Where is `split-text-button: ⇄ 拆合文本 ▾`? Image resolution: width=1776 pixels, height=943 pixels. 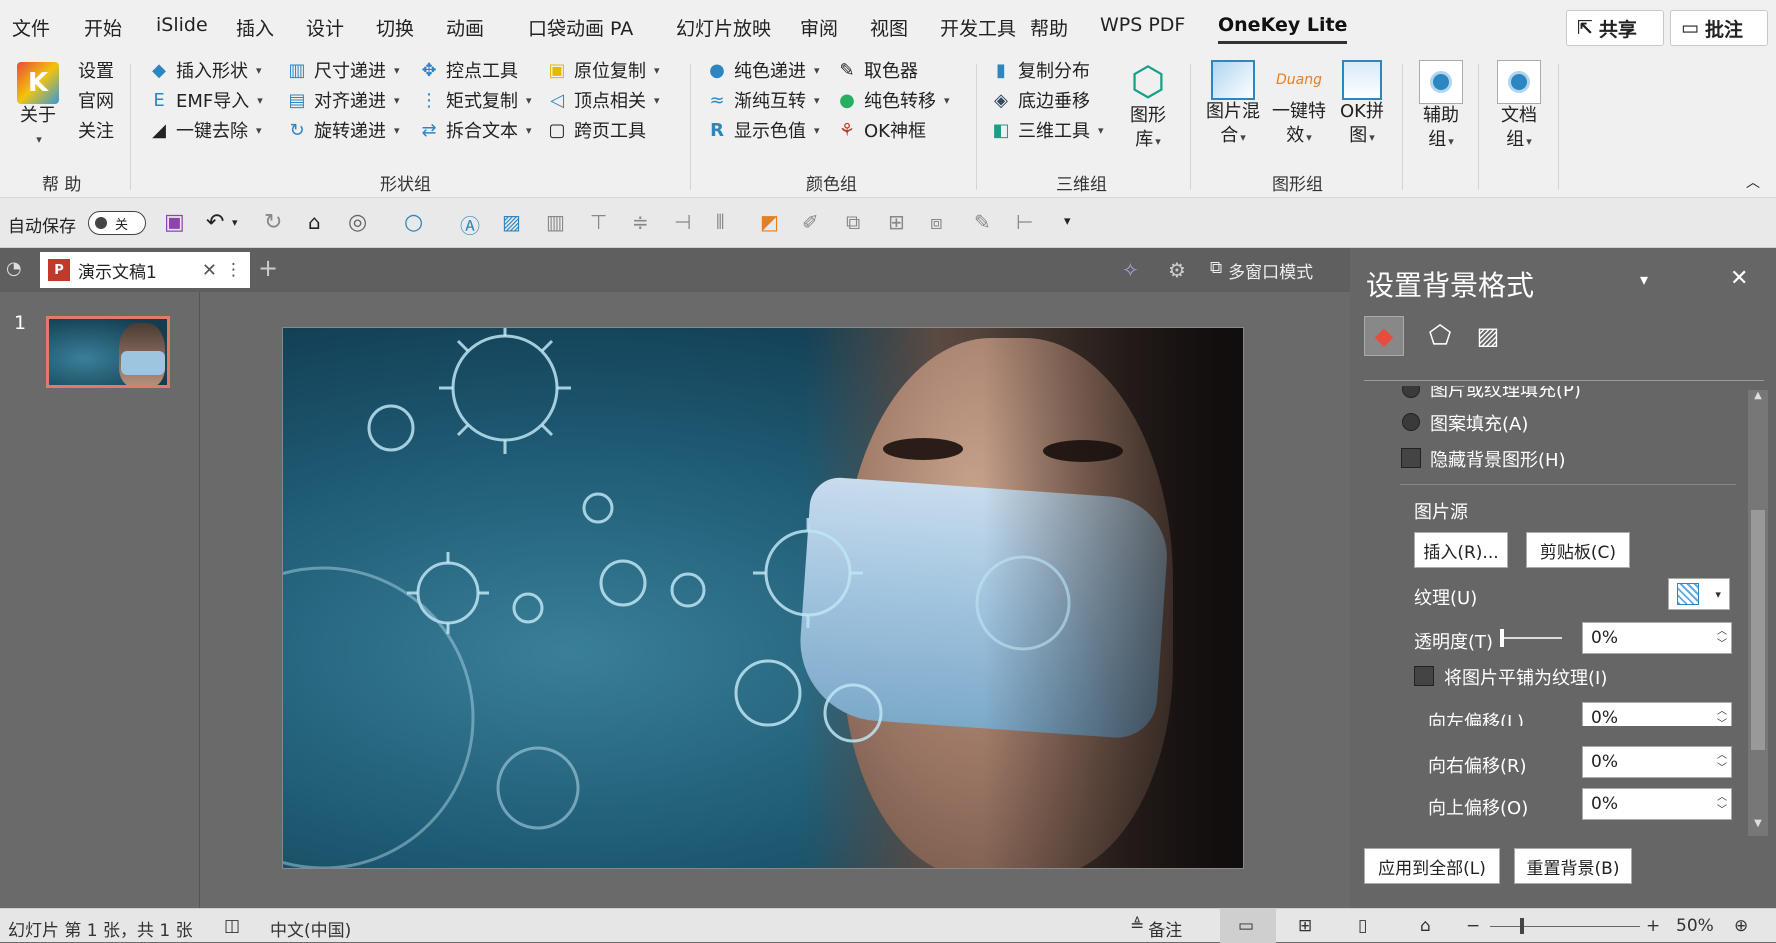 split-text-button: ⇄ 拆合文本 ▾ is located at coordinates (474, 130).